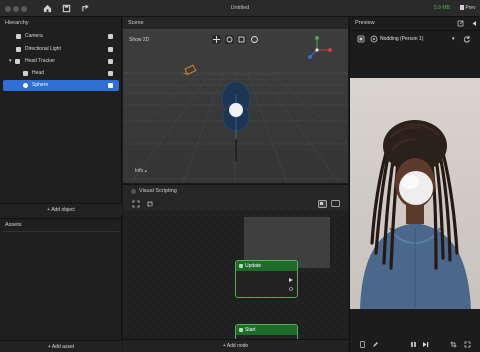 Image resolution: width=480 pixels, height=352 pixels. I want to click on comment-icon, so click(335, 204).